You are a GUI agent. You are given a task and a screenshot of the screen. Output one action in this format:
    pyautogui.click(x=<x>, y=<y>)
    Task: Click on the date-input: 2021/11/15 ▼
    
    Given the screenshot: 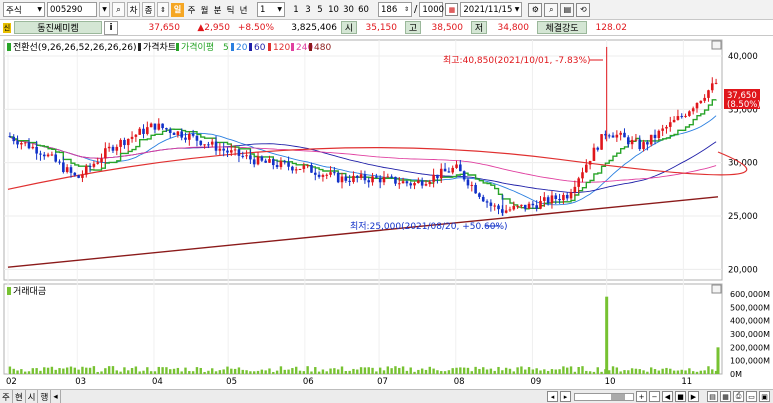 What is the action you would take?
    pyautogui.click(x=491, y=9)
    